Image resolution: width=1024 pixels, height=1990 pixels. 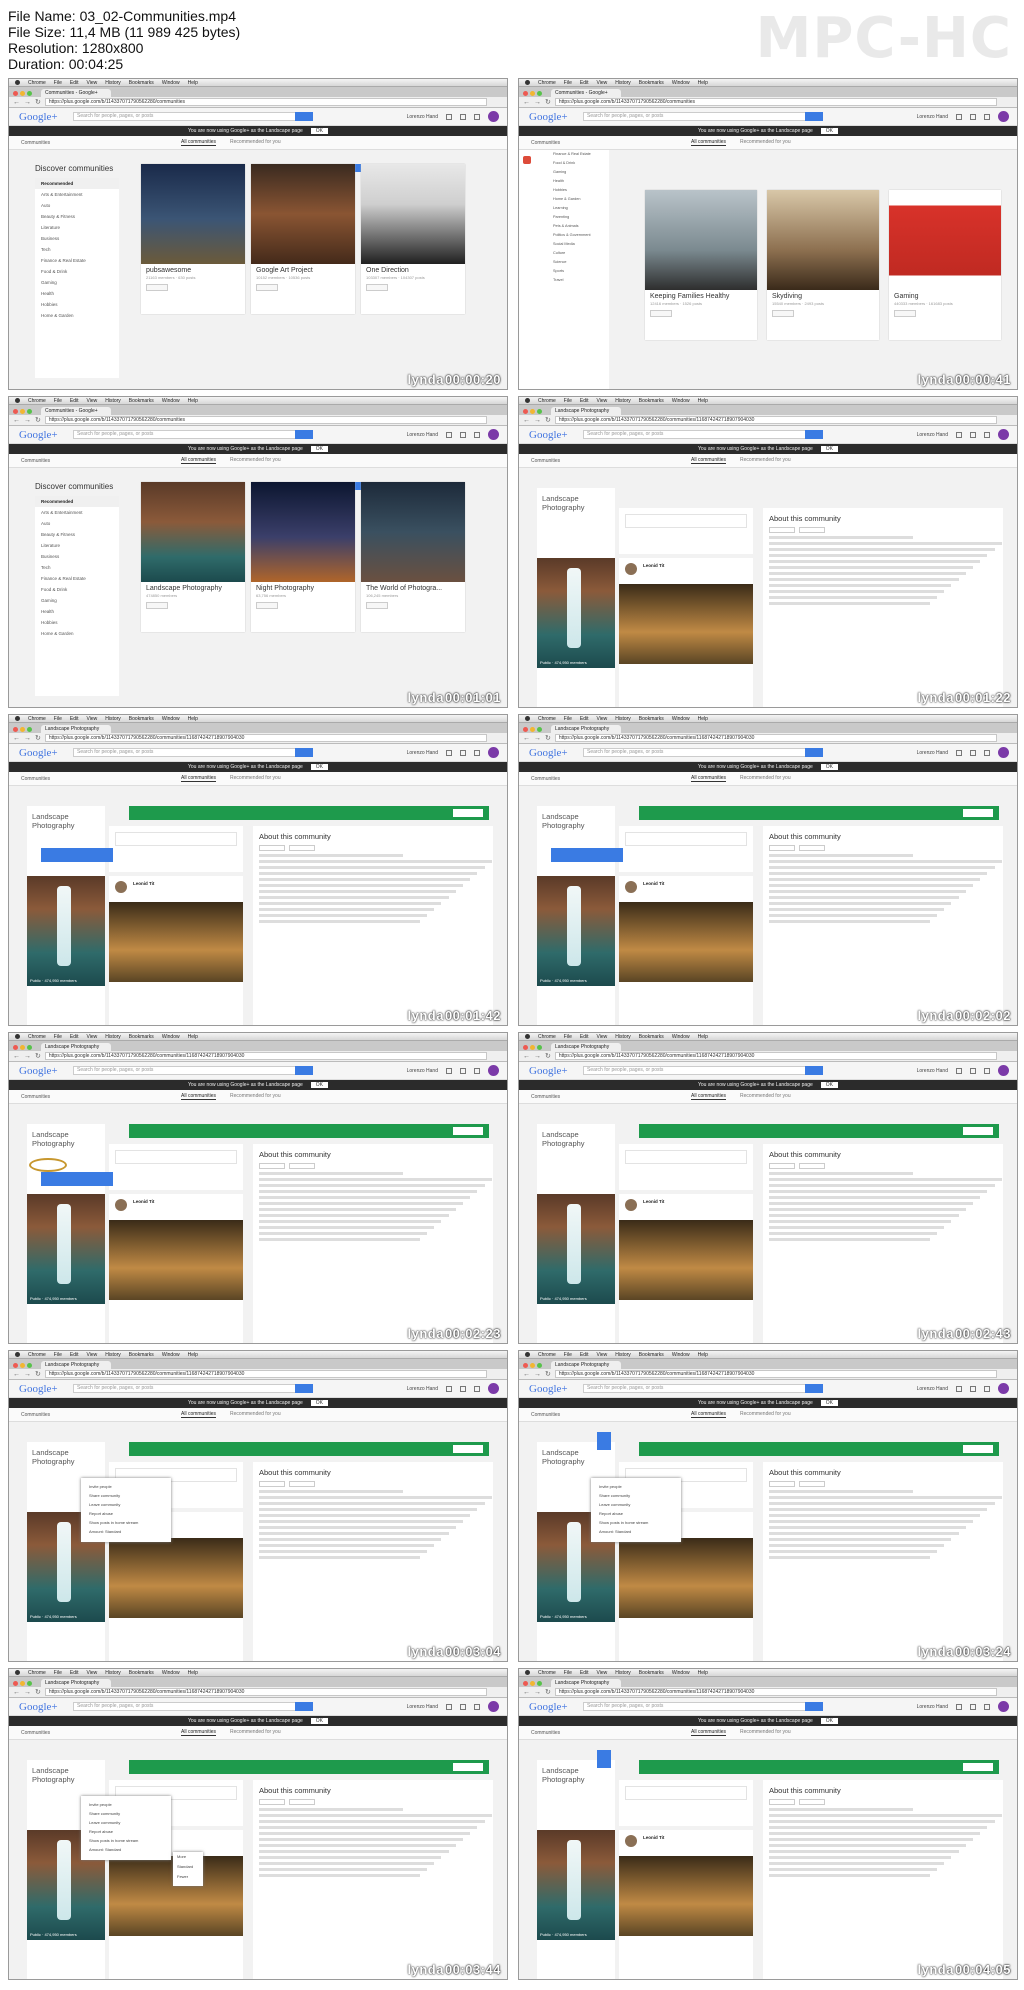 What do you see at coordinates (579, 208) in the screenshot?
I see `category-item: Learning` at bounding box center [579, 208].